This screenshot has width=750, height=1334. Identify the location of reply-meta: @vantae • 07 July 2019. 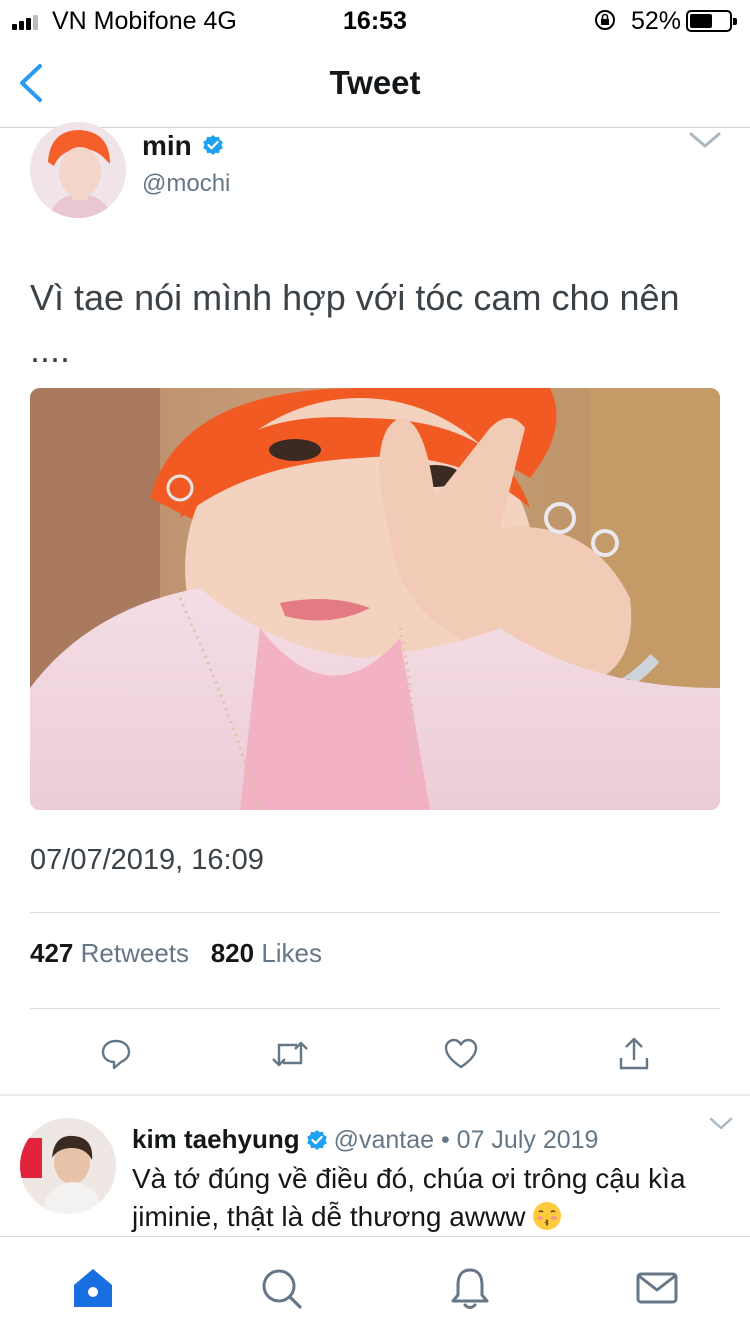
(466, 1140).